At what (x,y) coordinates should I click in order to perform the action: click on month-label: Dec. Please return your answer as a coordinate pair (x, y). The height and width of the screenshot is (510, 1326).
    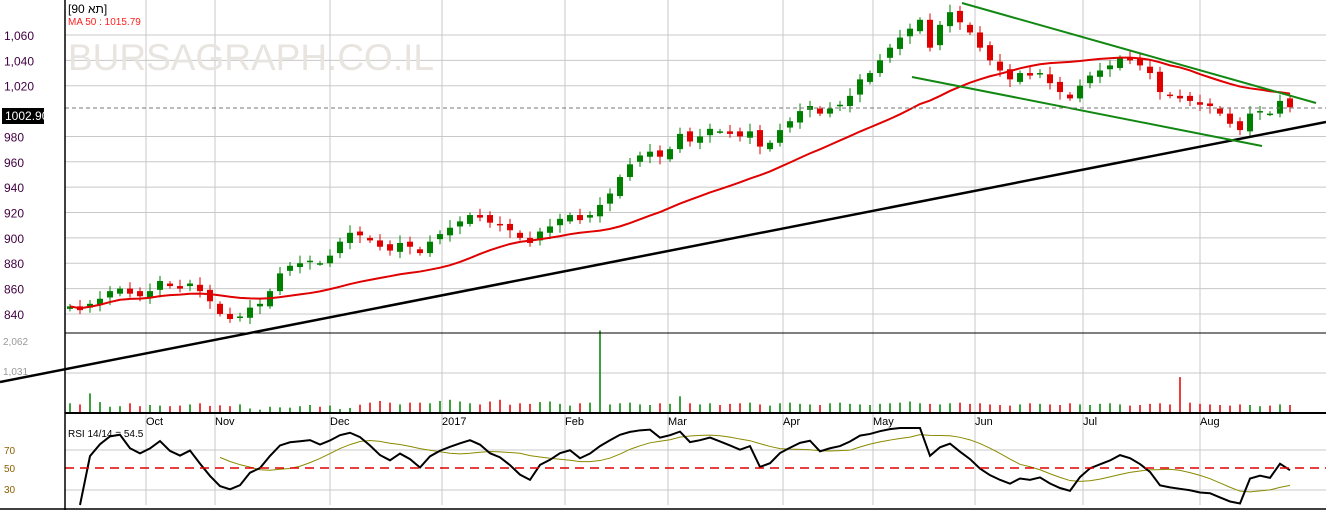
    Looking at the image, I should click on (340, 422).